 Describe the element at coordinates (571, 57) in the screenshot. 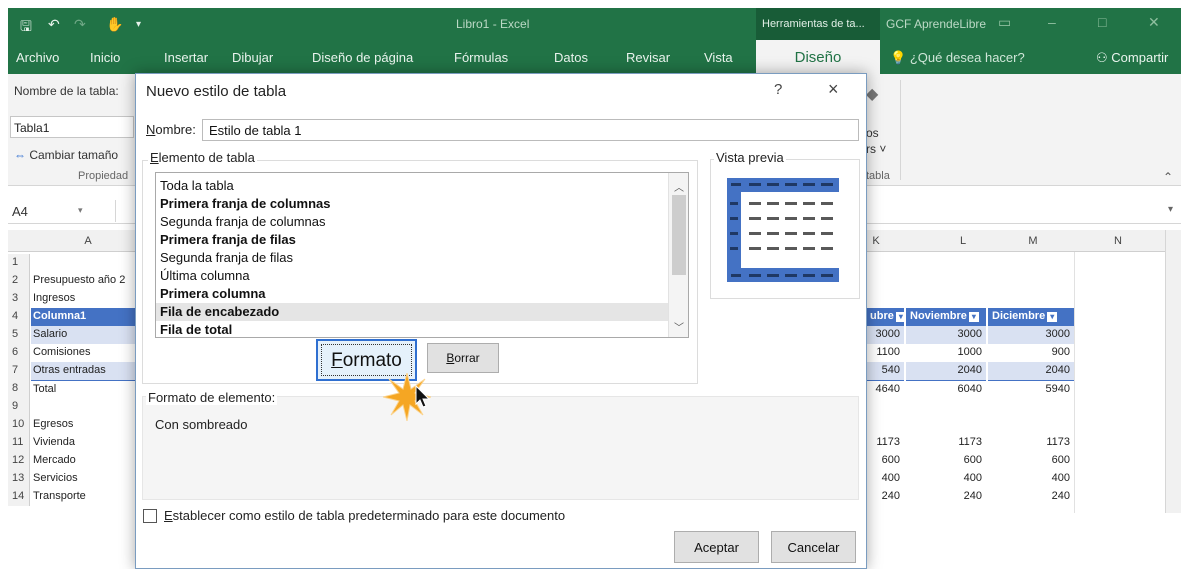

I see `tab-datos: Datos` at that location.